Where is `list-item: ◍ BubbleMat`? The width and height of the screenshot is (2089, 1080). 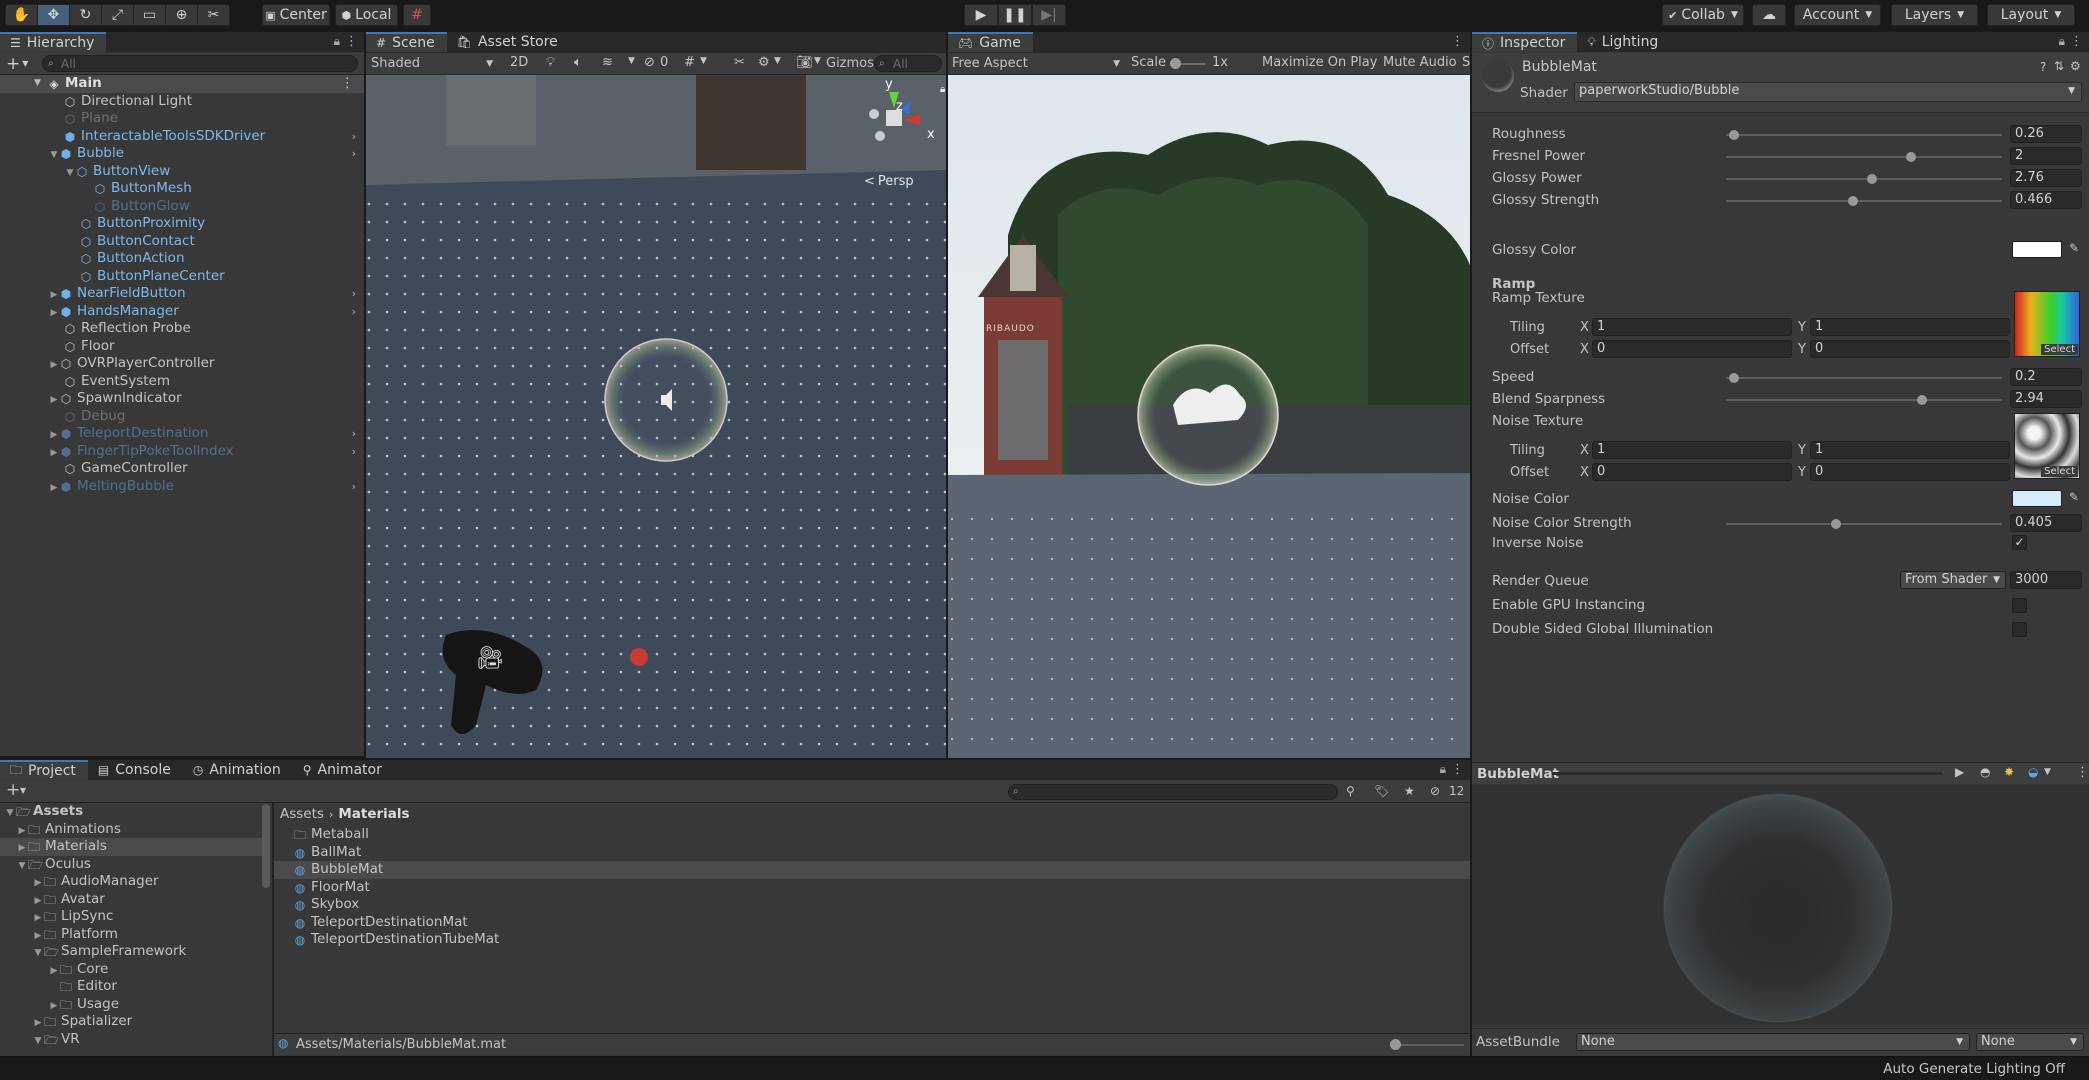
list-item: ◍ BubbleMat is located at coordinates (872, 870).